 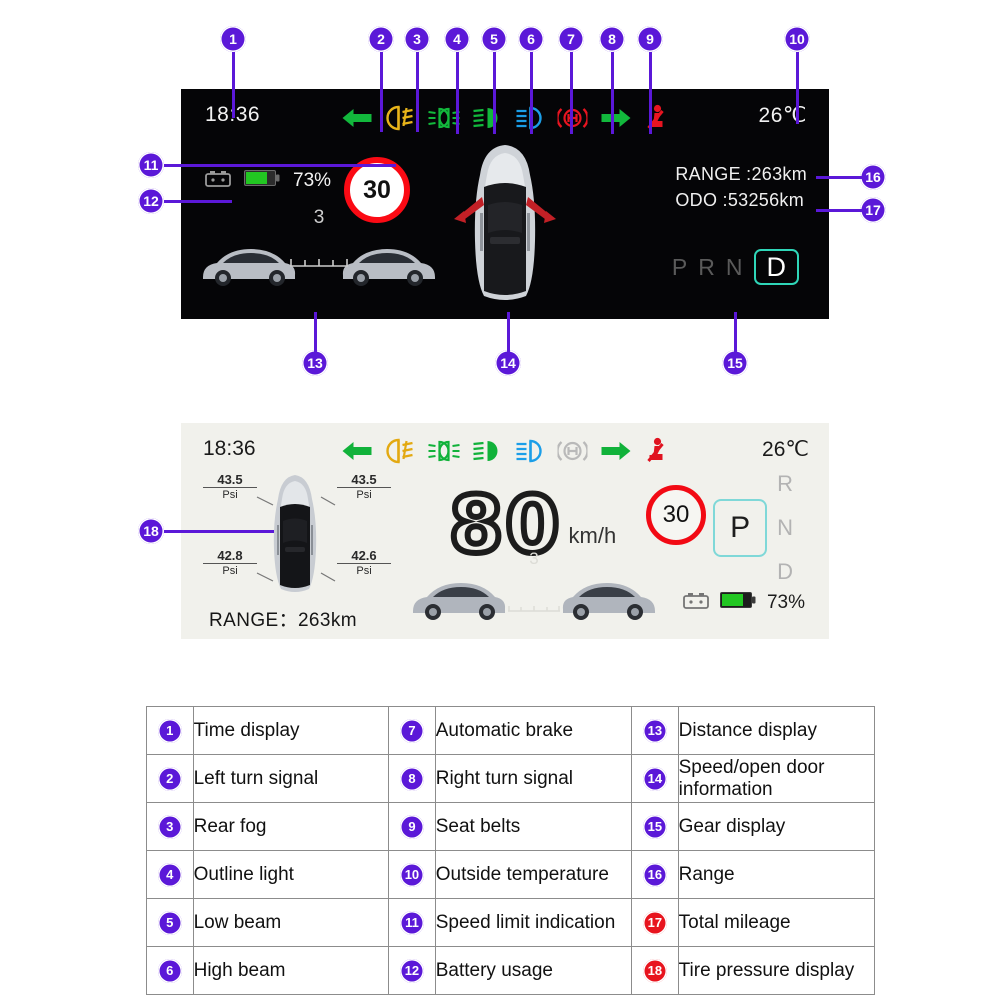 What do you see at coordinates (291, 826) in the screenshot?
I see `legend-label-3: Rear fog` at bounding box center [291, 826].